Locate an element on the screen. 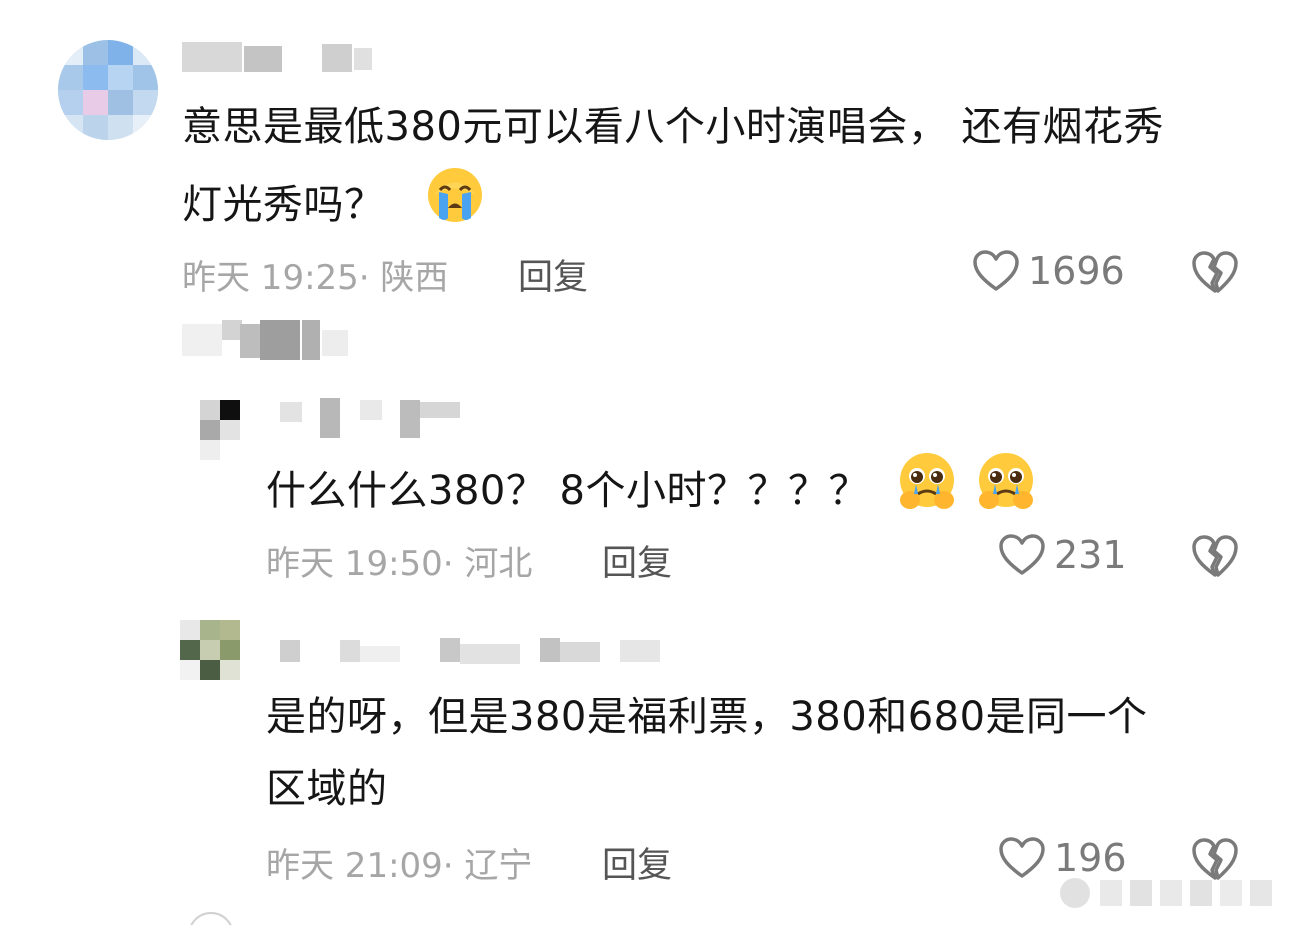 The image size is (1290, 925). like-count: 231 is located at coordinates (1090, 555).